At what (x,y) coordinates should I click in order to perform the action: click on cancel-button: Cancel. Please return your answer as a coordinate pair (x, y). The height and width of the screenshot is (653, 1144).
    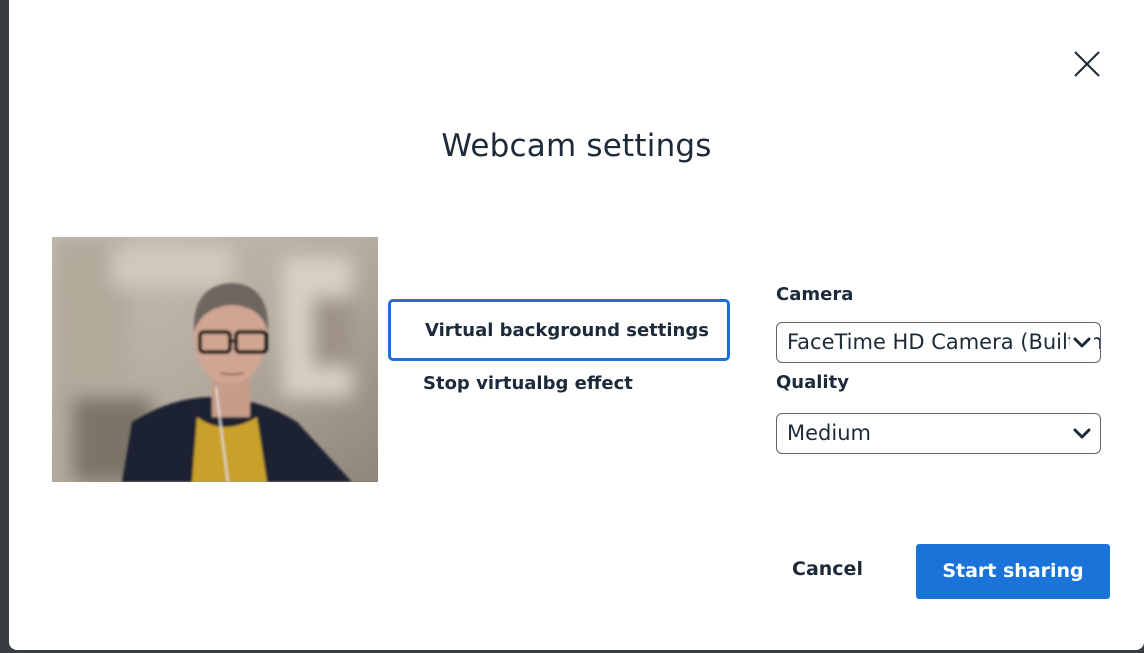
    Looking at the image, I should click on (827, 569).